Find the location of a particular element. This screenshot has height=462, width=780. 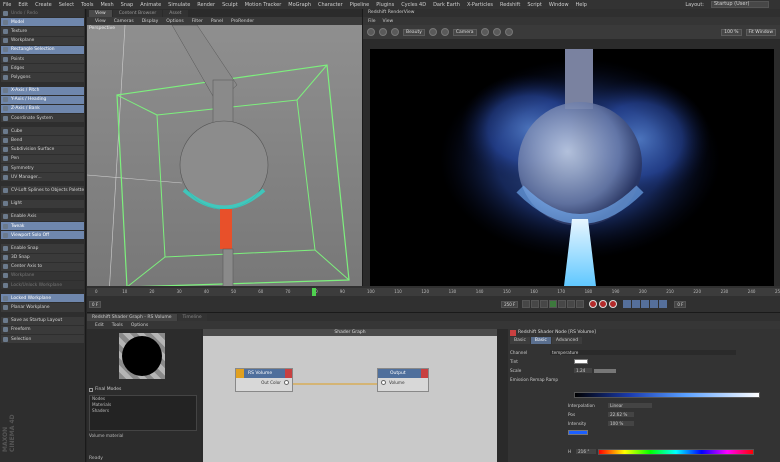

palette-3d-snap: 3D Snap is located at coordinates (42, 257).